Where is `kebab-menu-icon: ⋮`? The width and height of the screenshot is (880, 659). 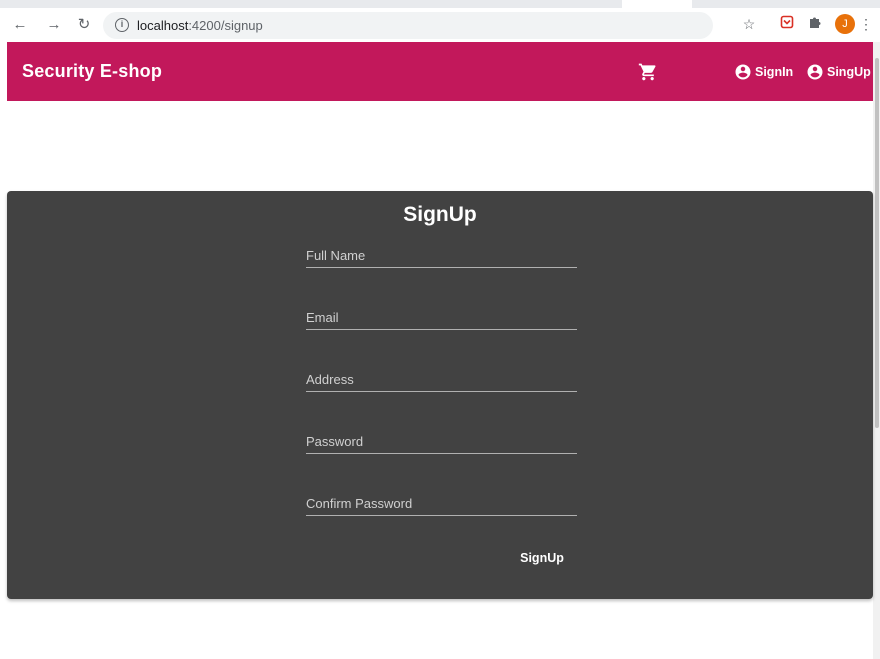 kebab-menu-icon: ⋮ is located at coordinates (866, 24).